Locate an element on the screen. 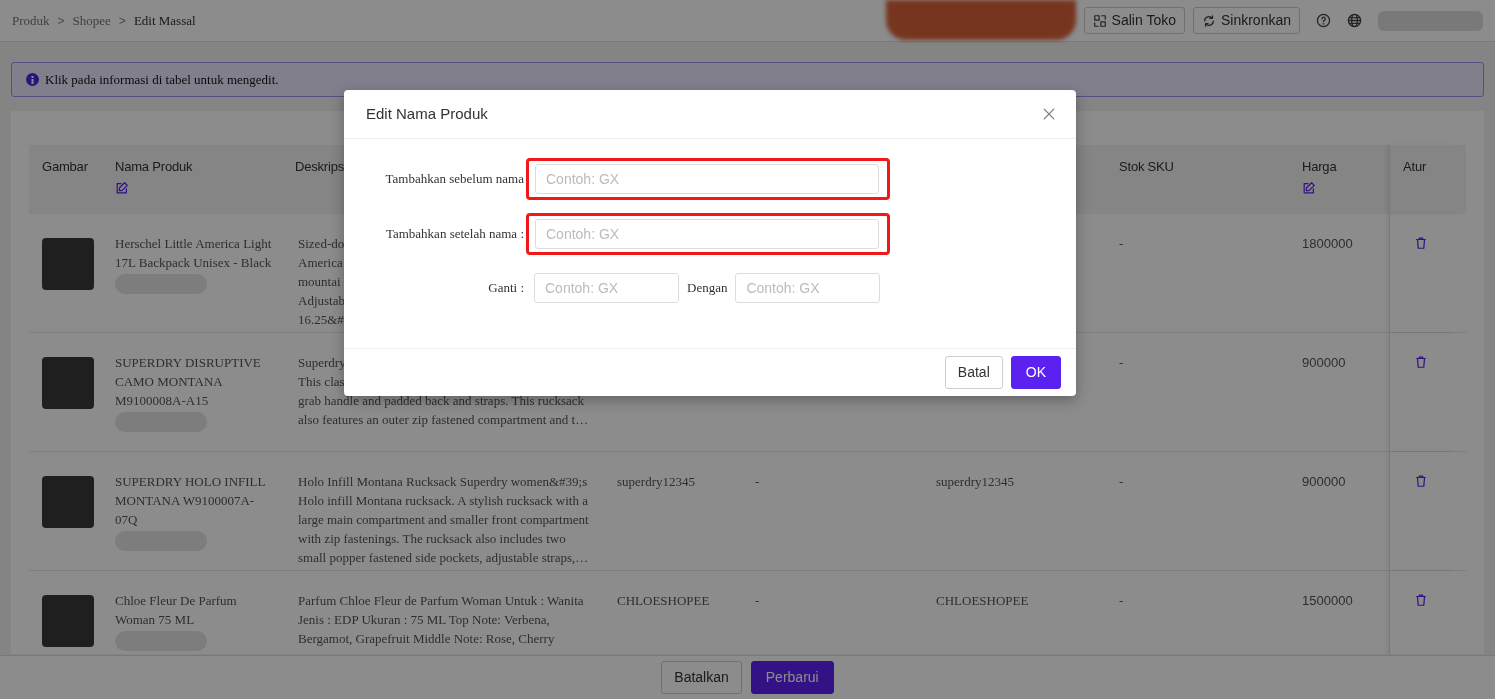 The width and height of the screenshot is (1495, 699). cancel-button: Batalkan is located at coordinates (701, 677).